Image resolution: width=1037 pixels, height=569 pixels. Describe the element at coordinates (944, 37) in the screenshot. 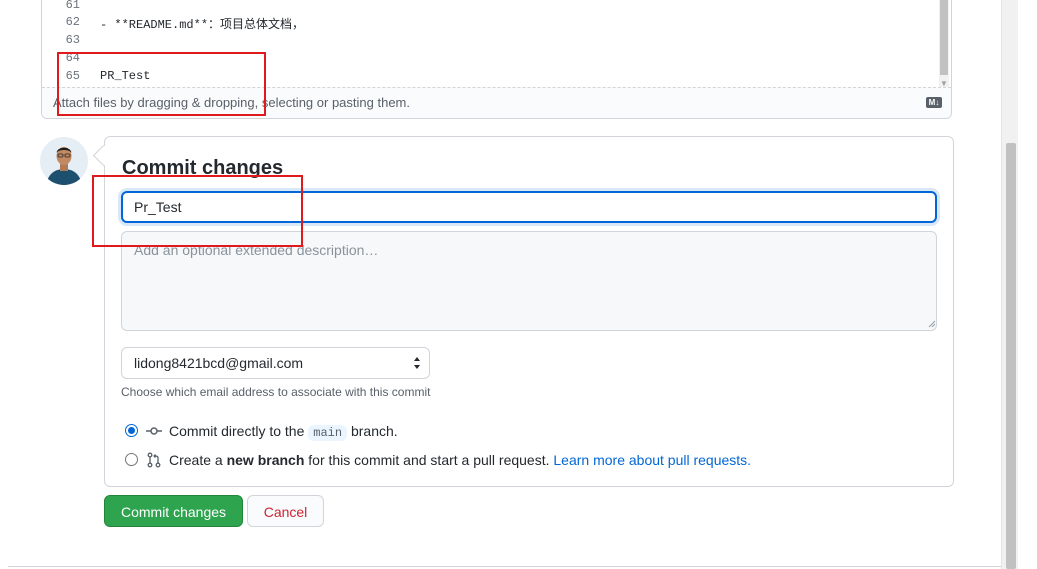

I see `editor-scrollbar-thumb` at that location.